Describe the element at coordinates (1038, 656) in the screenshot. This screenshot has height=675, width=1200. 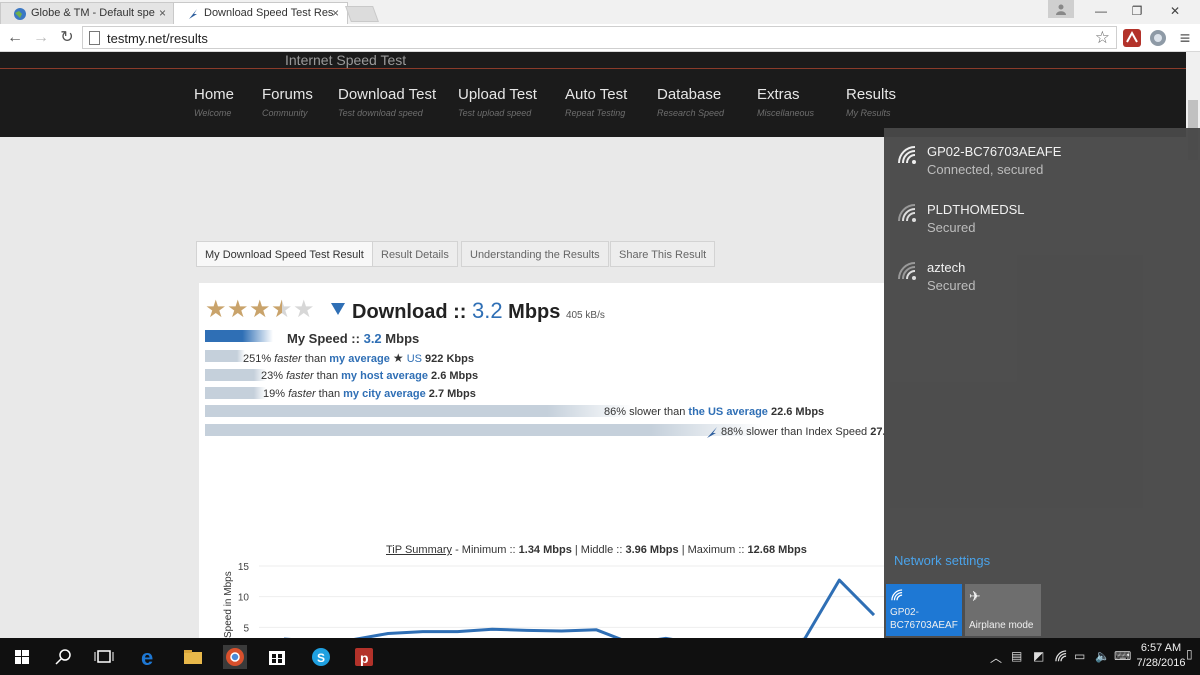
I see `tray-pdf-icon: ◩` at that location.